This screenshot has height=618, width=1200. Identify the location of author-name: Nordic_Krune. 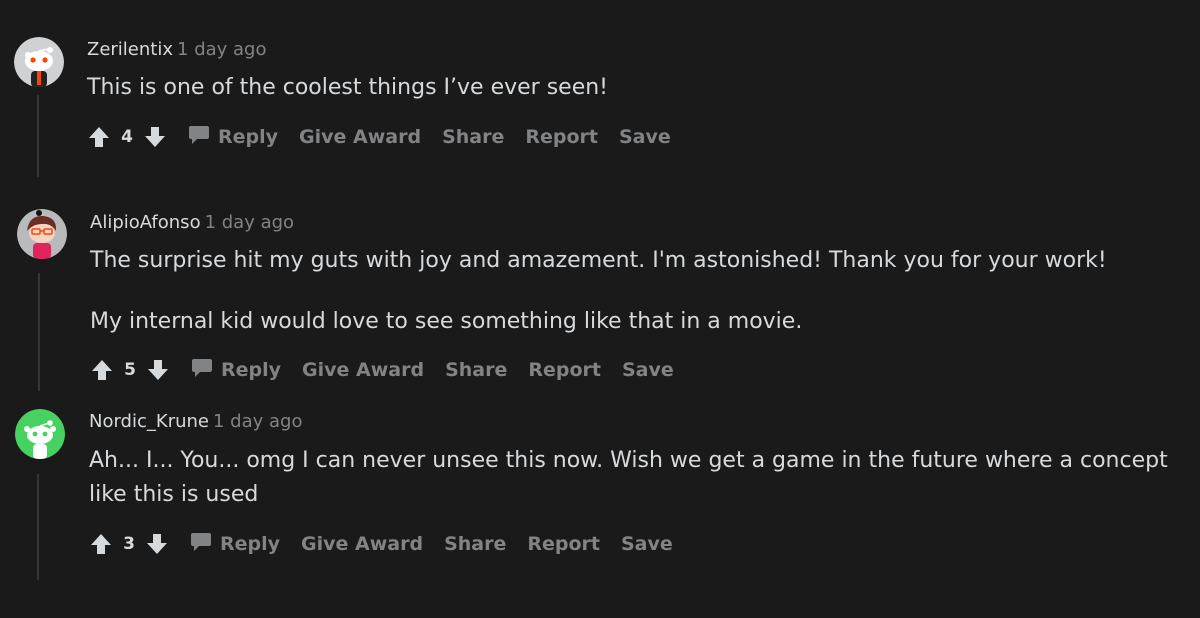
(149, 421).